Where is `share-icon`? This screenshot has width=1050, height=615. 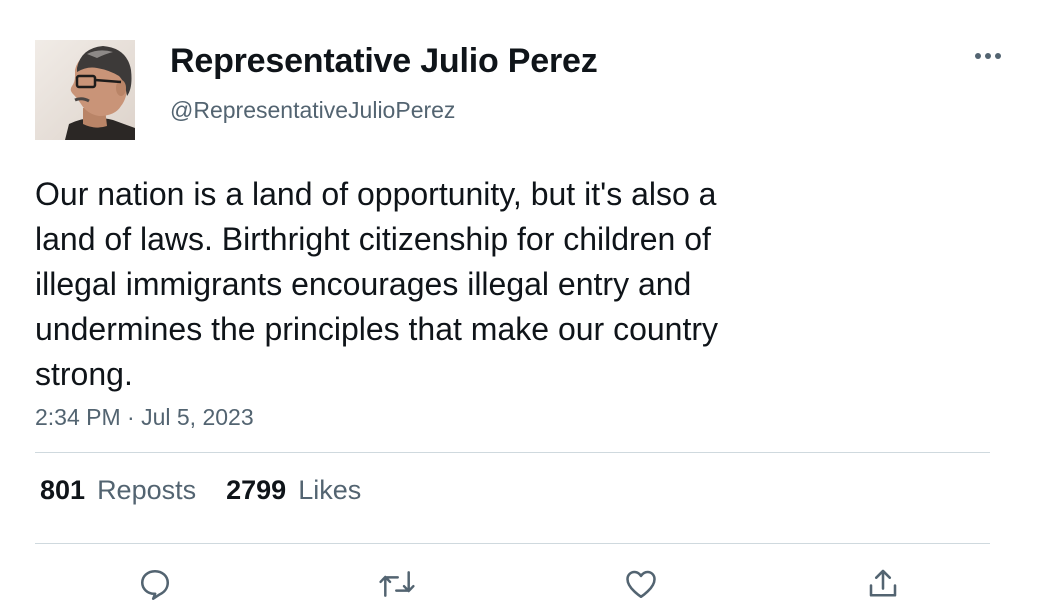
share-icon is located at coordinates (883, 583).